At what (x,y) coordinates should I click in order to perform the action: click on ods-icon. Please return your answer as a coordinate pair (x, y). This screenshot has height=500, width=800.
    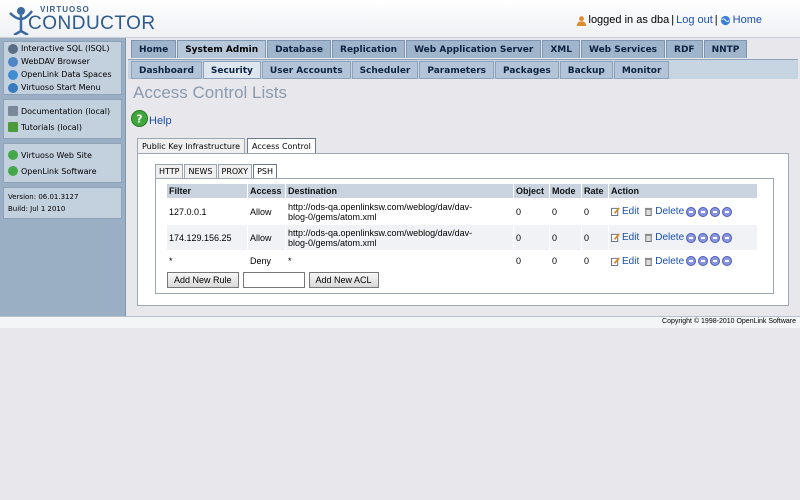
    Looking at the image, I should click on (13, 74).